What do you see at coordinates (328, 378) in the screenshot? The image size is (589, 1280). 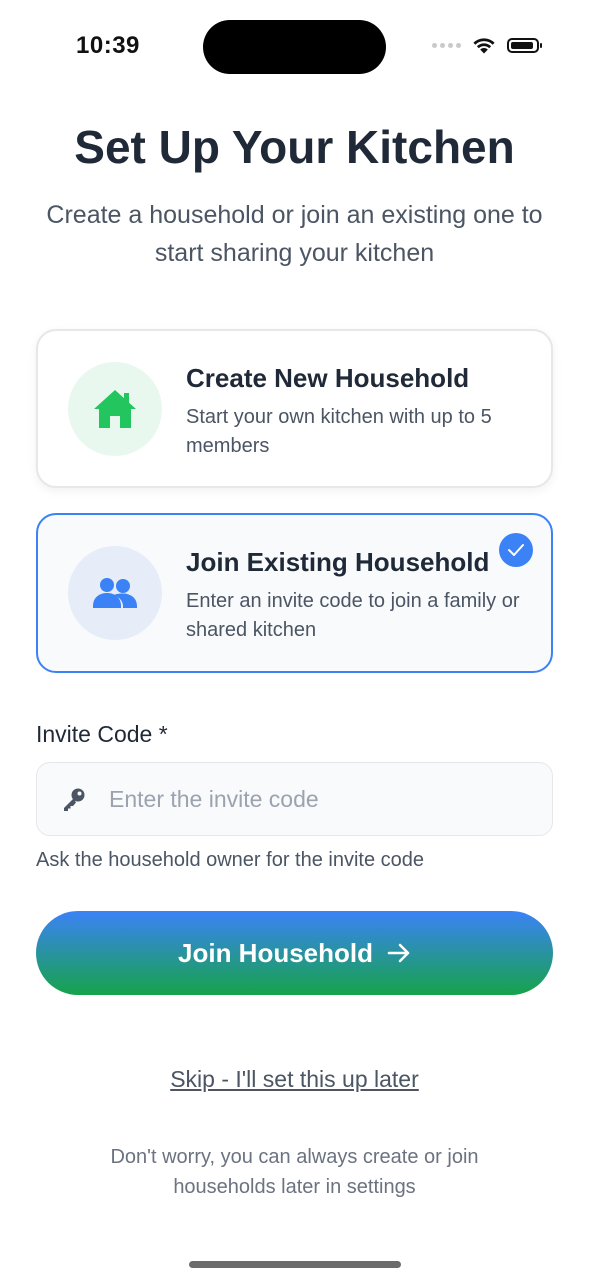 I see `create-household-title: Create New Household` at bounding box center [328, 378].